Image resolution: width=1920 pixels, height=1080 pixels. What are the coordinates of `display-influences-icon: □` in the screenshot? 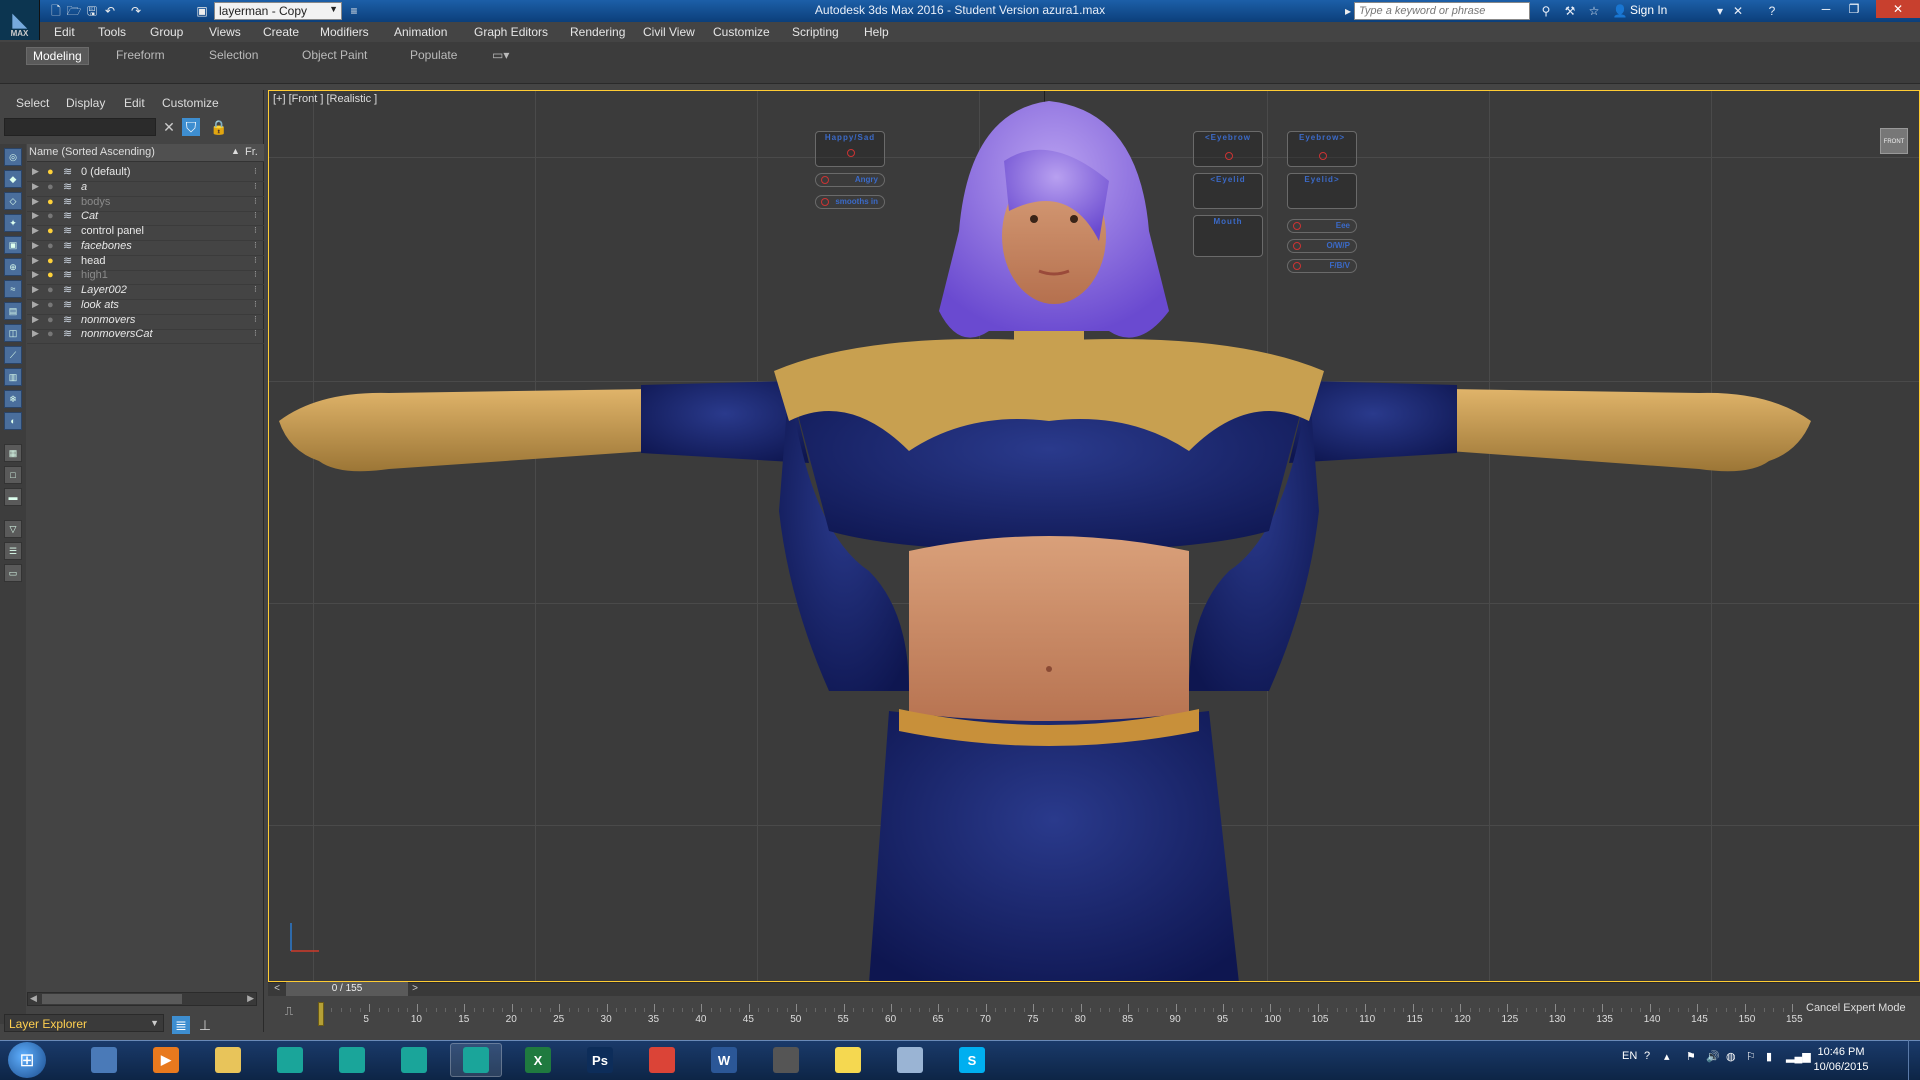 It's located at (13, 475).